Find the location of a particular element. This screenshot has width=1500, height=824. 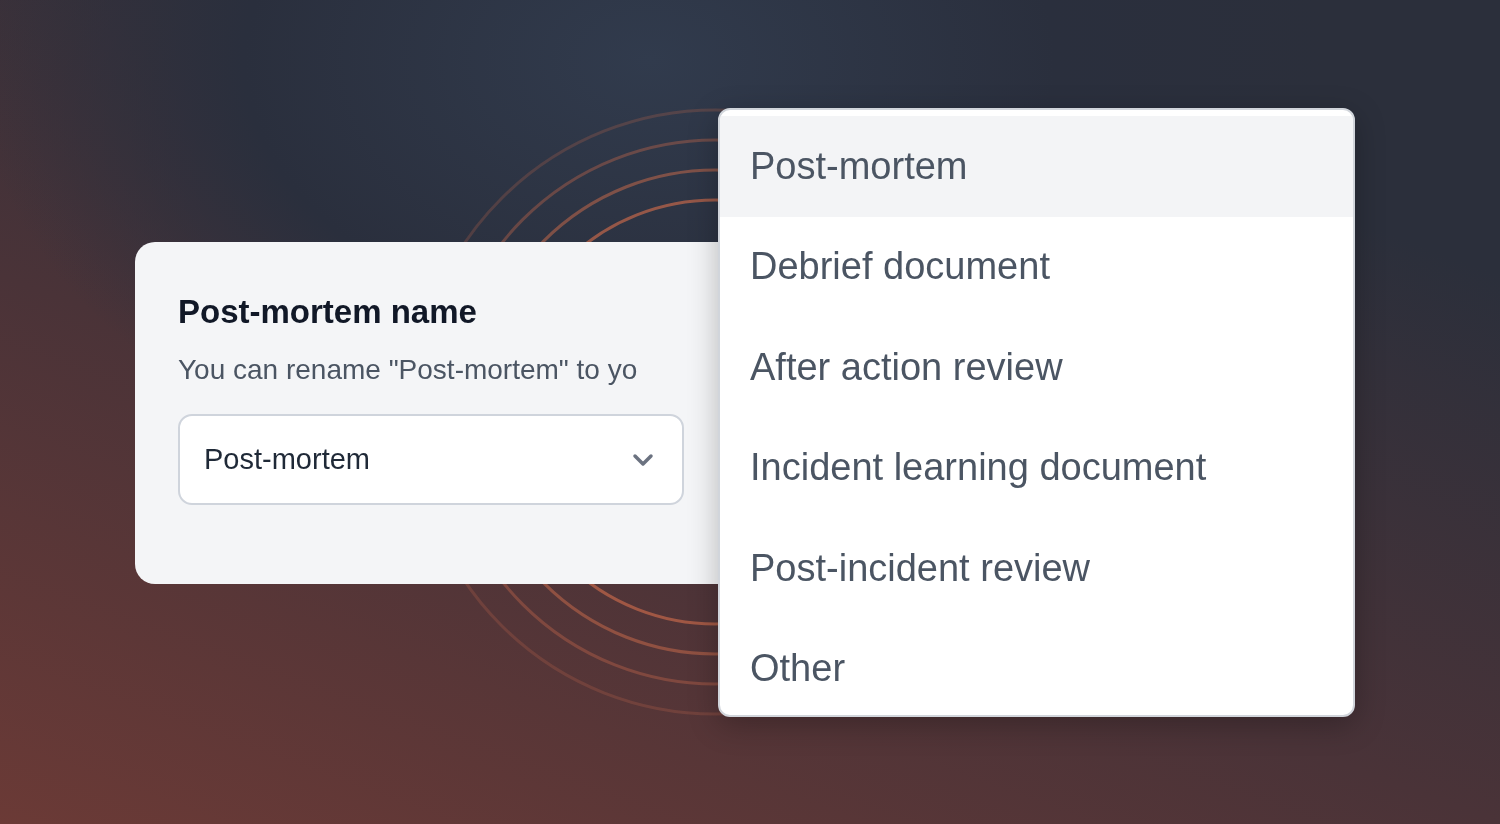

name-select: Post-mortem is located at coordinates (431, 459).